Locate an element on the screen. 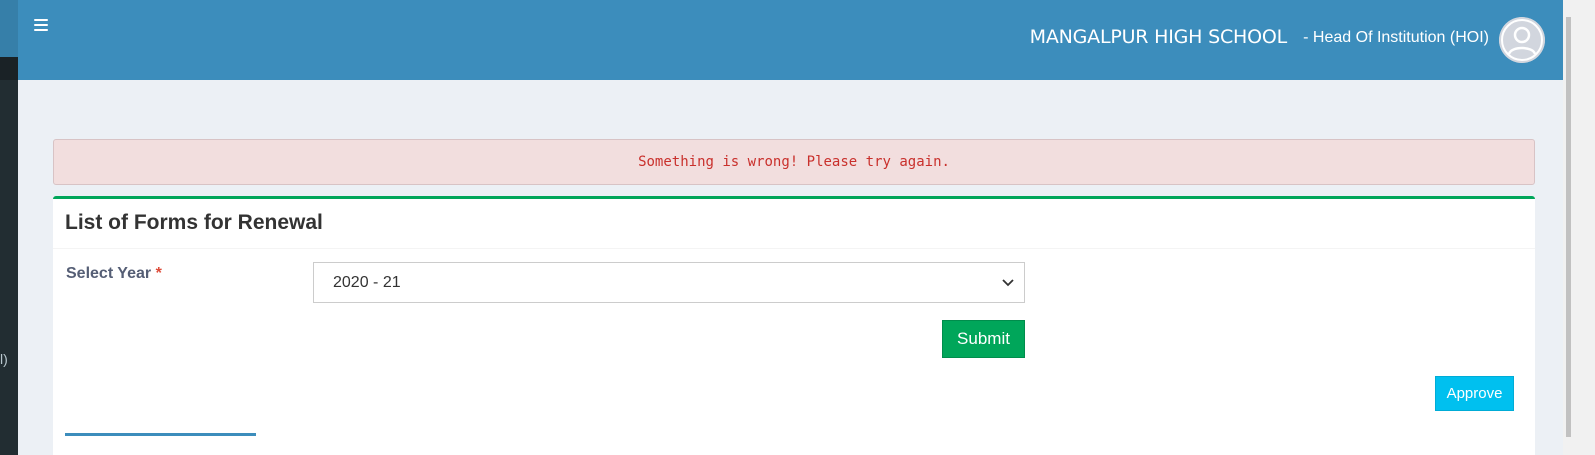 This screenshot has height=455, width=1595. scrollbar-thumb is located at coordinates (1568, 227).